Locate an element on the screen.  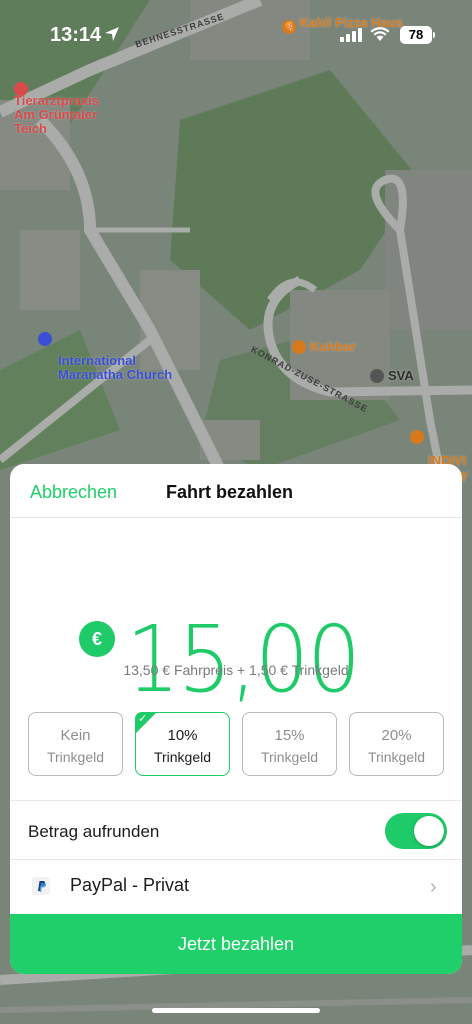
sheet-header: Abbrechen Fahrt bezahlen is located at coordinates (236, 491).